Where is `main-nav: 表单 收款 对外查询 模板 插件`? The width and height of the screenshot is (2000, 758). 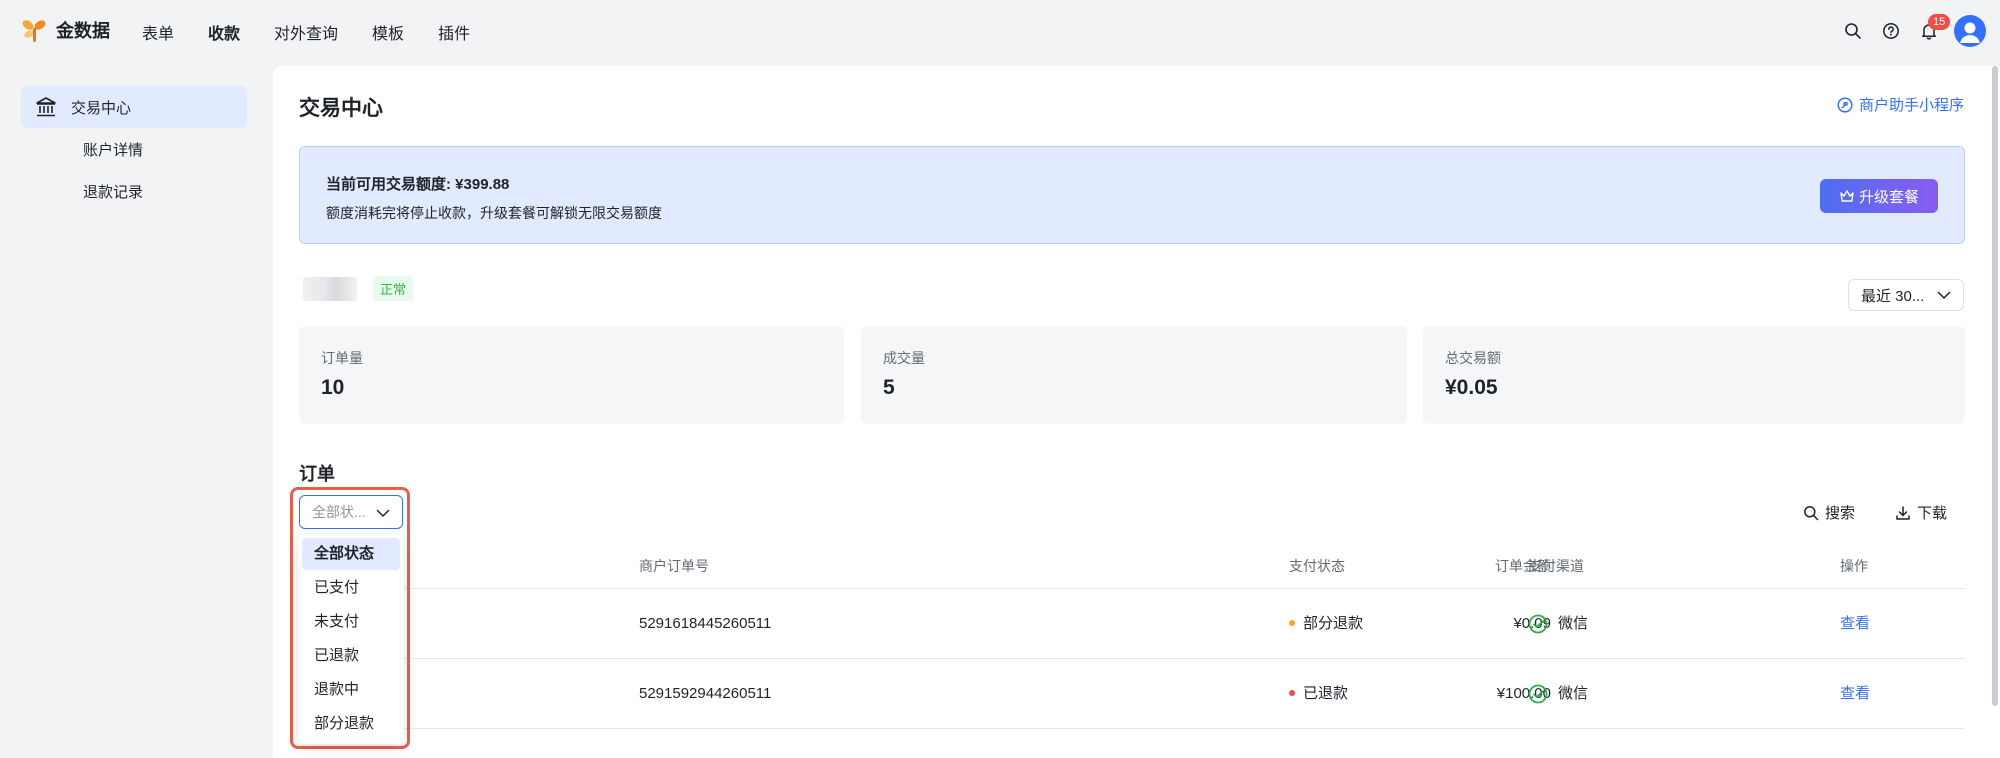 main-nav: 表单 收款 对外查询 模板 插件 is located at coordinates (323, 32).